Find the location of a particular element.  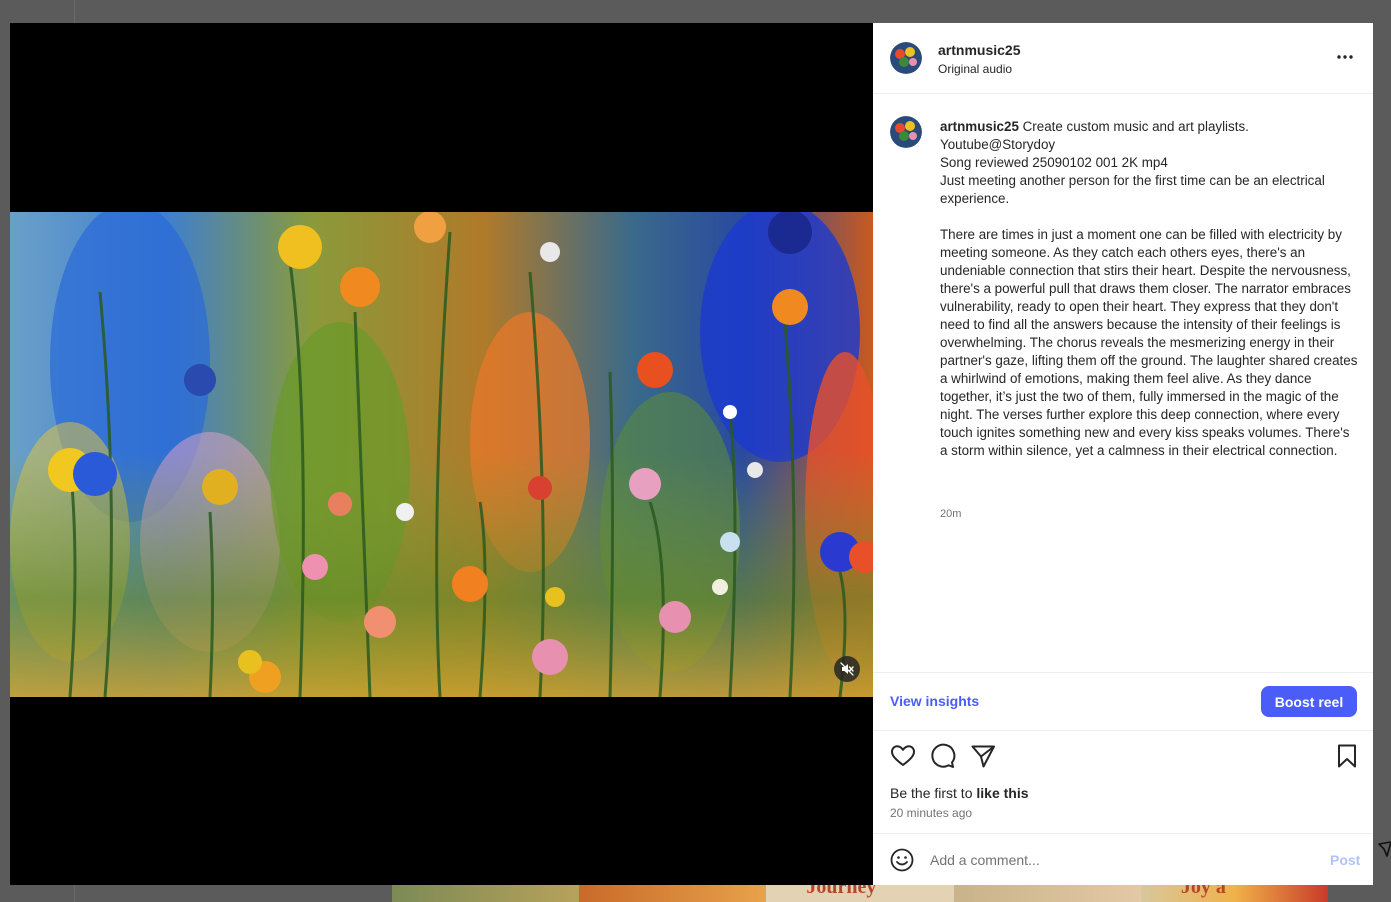

boost-reel-button: Boost reel is located at coordinates (1309, 701).